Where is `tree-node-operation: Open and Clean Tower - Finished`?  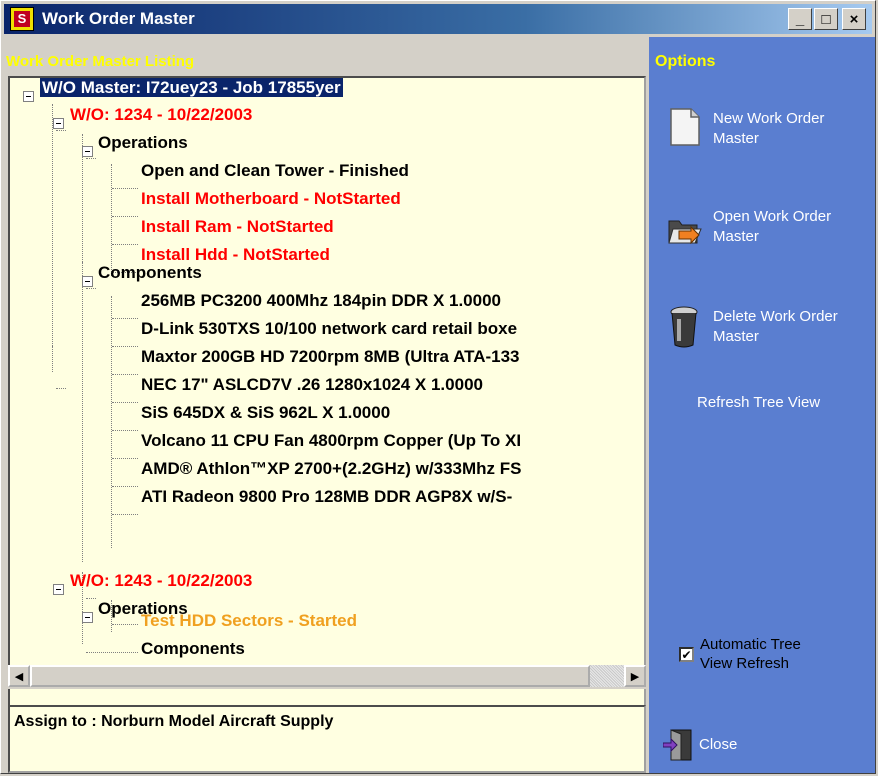 tree-node-operation: Open and Clean Tower - Finished is located at coordinates (275, 174).